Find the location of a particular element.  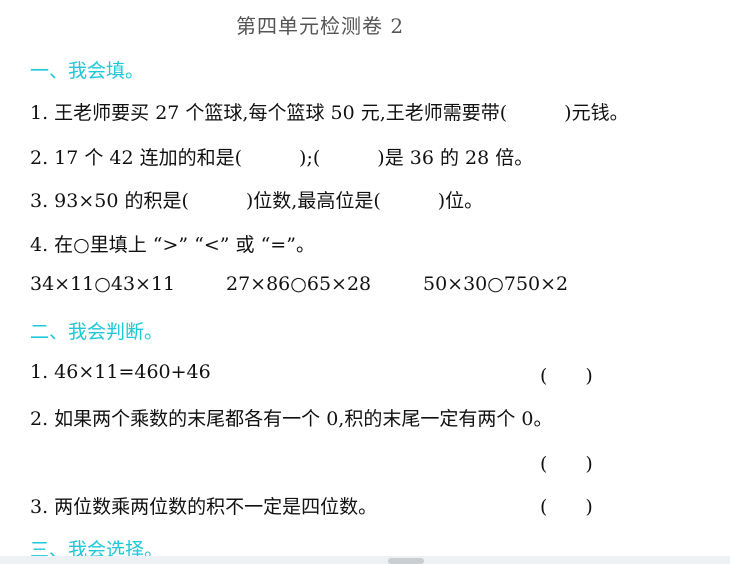

section-heading-judge: 二、我会判断。 is located at coordinates (97, 332).